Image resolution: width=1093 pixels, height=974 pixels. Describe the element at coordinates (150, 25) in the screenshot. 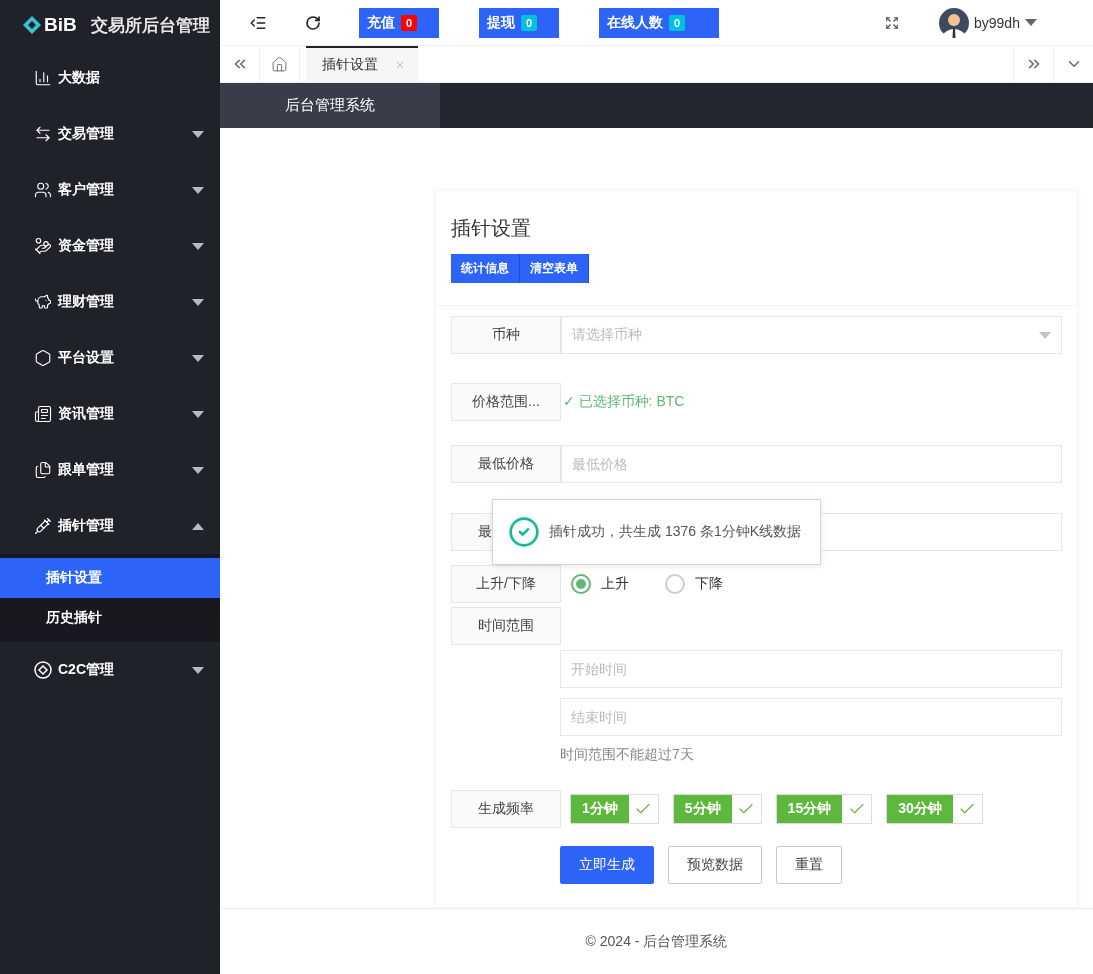

I see `app-title: 交易所后台管理` at that location.